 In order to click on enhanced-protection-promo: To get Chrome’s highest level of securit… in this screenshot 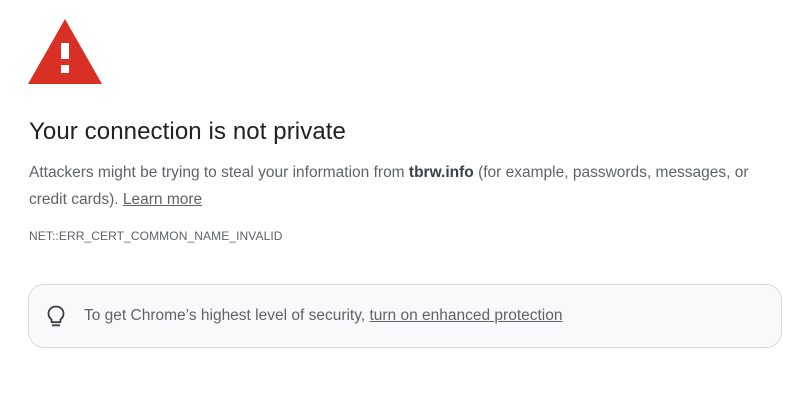, I will do `click(405, 316)`.